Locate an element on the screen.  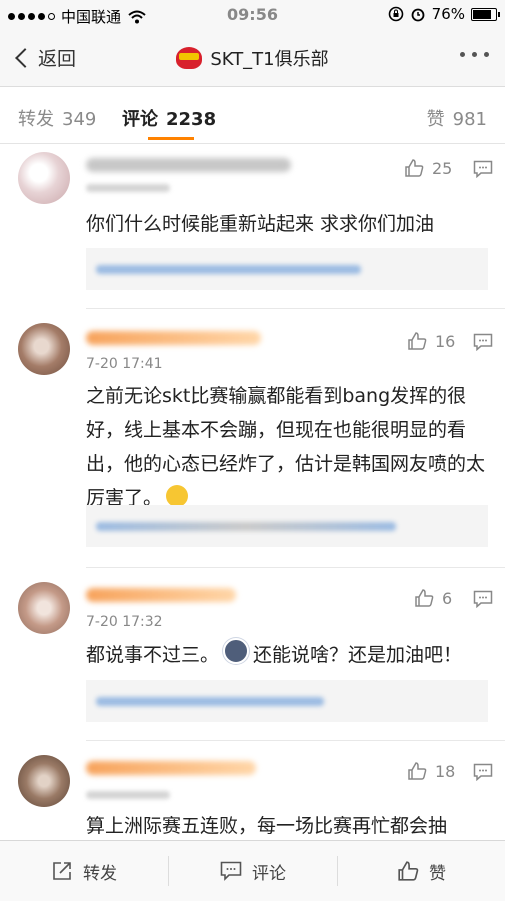
active-tab-indicator is located at coordinates (171, 138).